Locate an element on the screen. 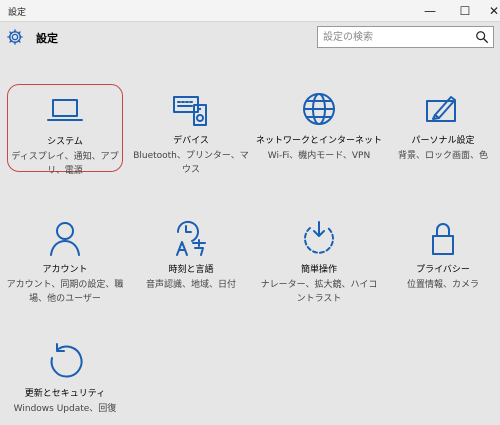 The height and width of the screenshot is (425, 500). tile-devices: デバイス Bluetooth、プリンター、マウス is located at coordinates (191, 129).